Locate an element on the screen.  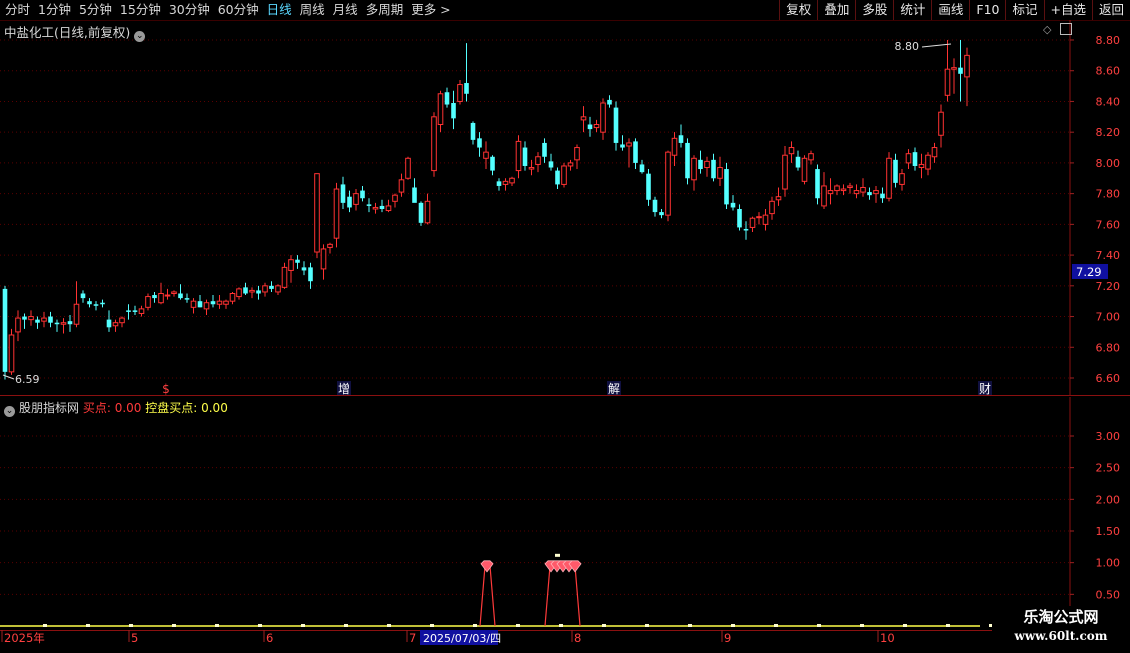
buy-signal-line is located at coordinates (487, 596).